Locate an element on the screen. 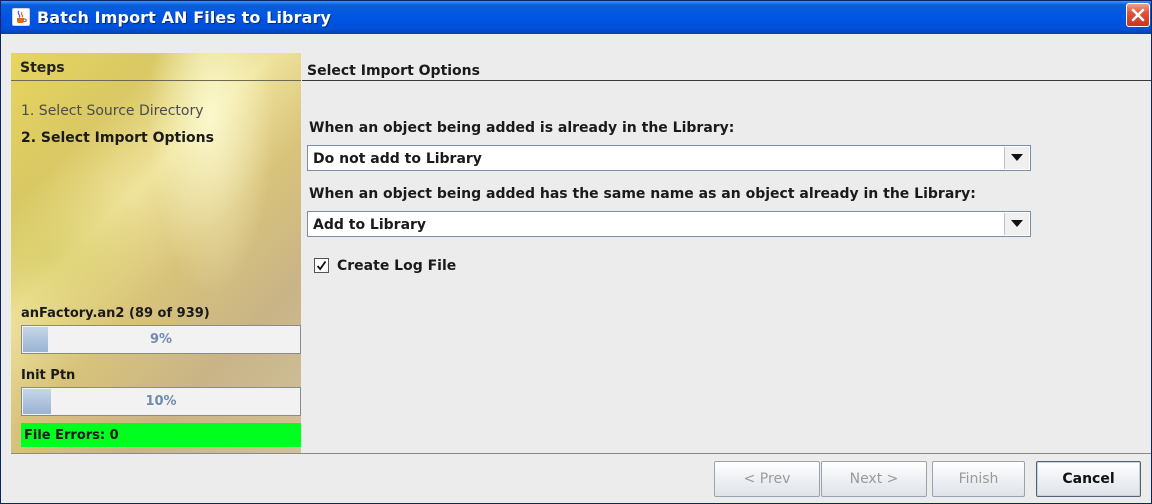  page-title: Select Import Options is located at coordinates (393, 71).